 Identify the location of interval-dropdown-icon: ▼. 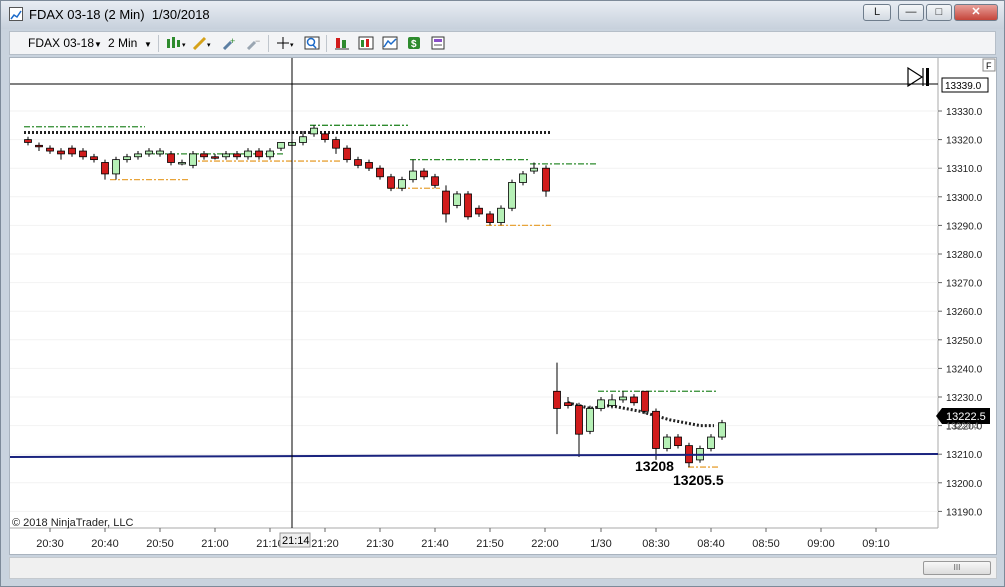
(148, 44).